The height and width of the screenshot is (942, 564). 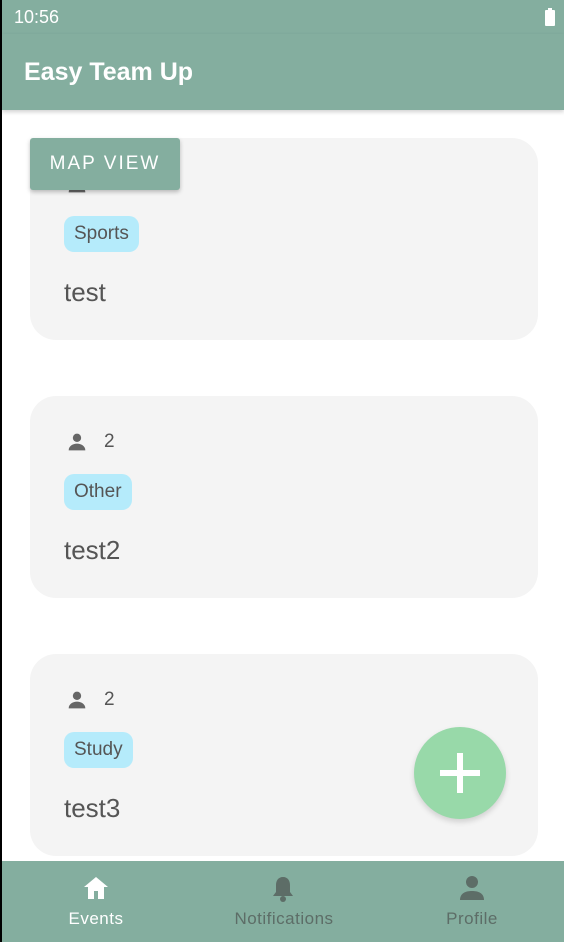 I want to click on plus-icon, so click(x=460, y=773).